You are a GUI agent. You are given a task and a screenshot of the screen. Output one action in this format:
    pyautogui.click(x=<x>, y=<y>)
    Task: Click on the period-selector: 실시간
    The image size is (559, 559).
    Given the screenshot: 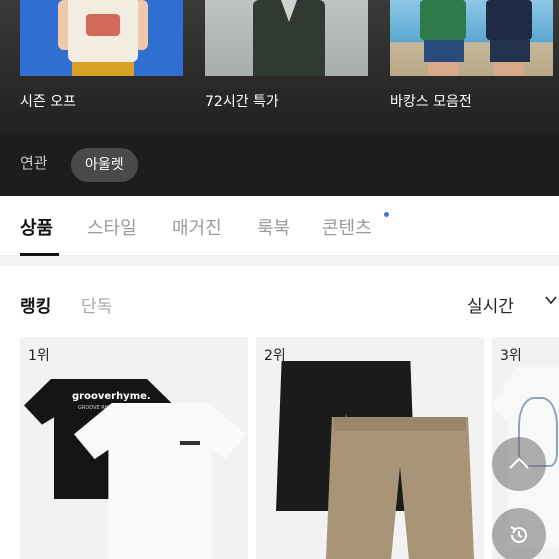 What is the action you would take?
    pyautogui.click(x=490, y=304)
    